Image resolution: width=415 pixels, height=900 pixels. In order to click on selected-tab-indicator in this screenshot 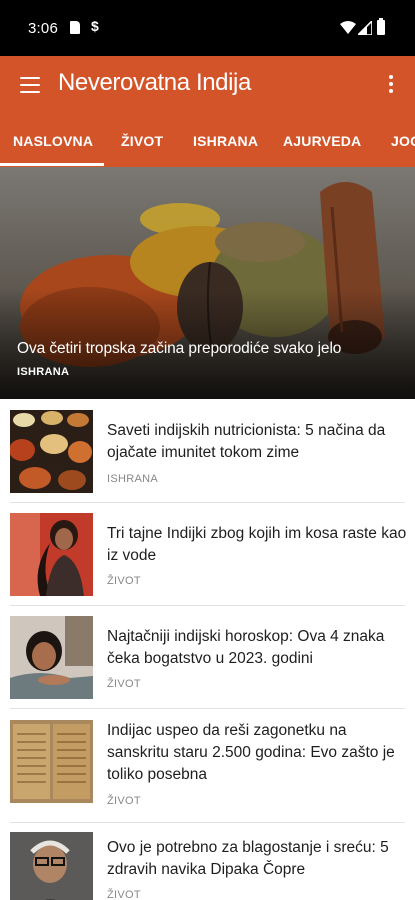, I will do `click(52, 164)`.